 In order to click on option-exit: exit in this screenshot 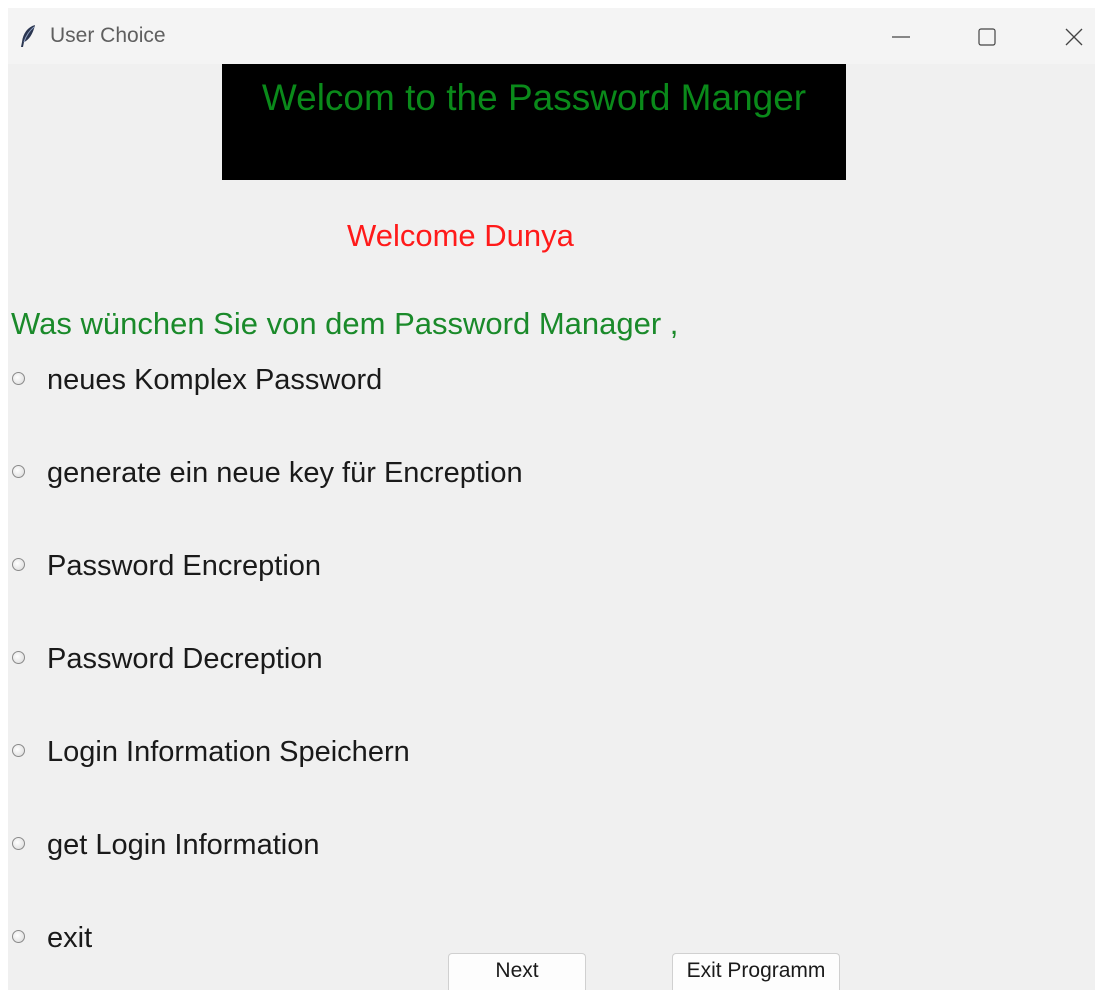, I will do `click(358, 938)`.